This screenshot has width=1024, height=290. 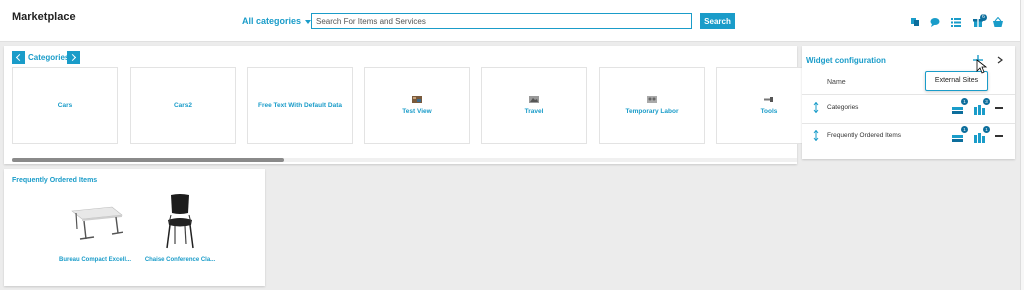 I want to click on category-tile-travel: Travel, so click(x=534, y=105).